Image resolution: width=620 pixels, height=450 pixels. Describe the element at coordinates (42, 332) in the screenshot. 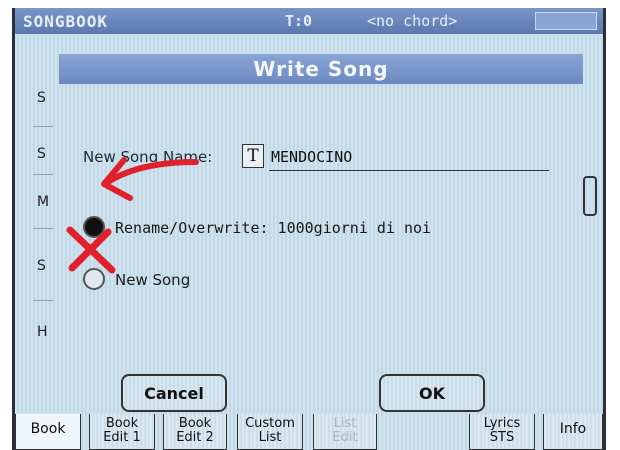

I see `left-column-letter: H` at that location.